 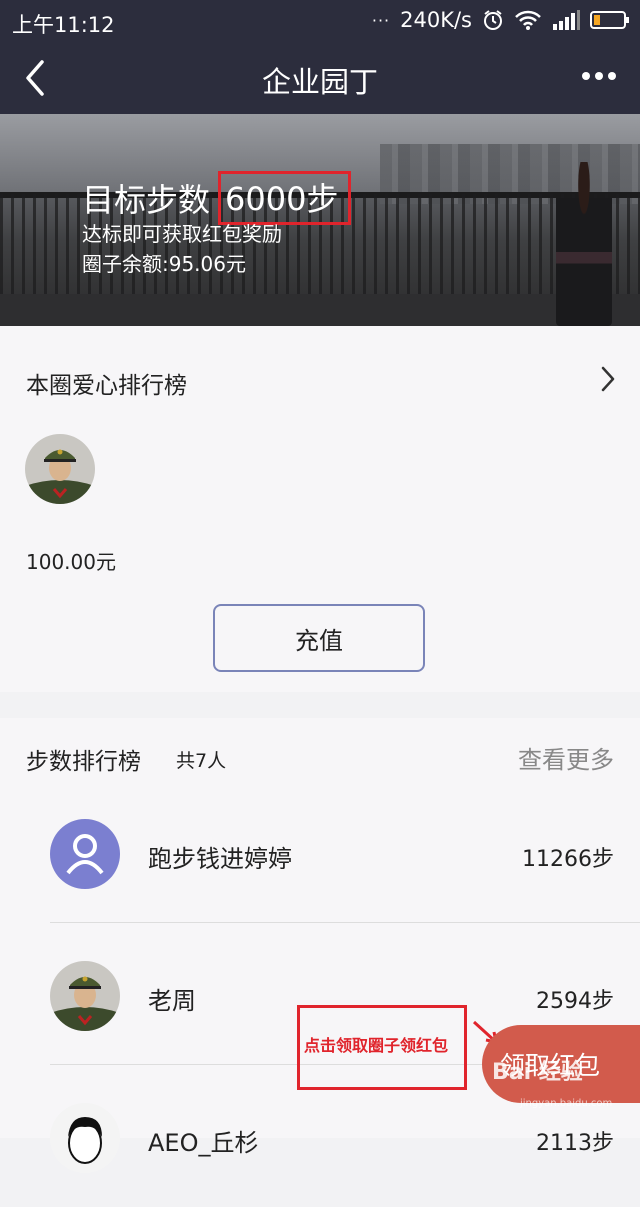 What do you see at coordinates (566, 1103) in the screenshot?
I see `watermark-sub: jingyan.baidu.com` at bounding box center [566, 1103].